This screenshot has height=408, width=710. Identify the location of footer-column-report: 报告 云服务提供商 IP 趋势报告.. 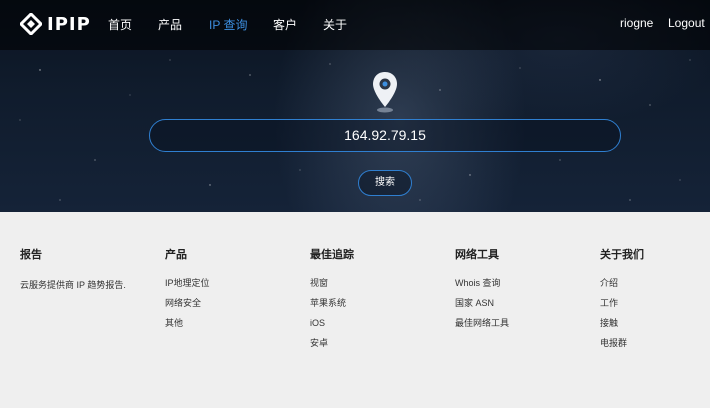
(73, 268).